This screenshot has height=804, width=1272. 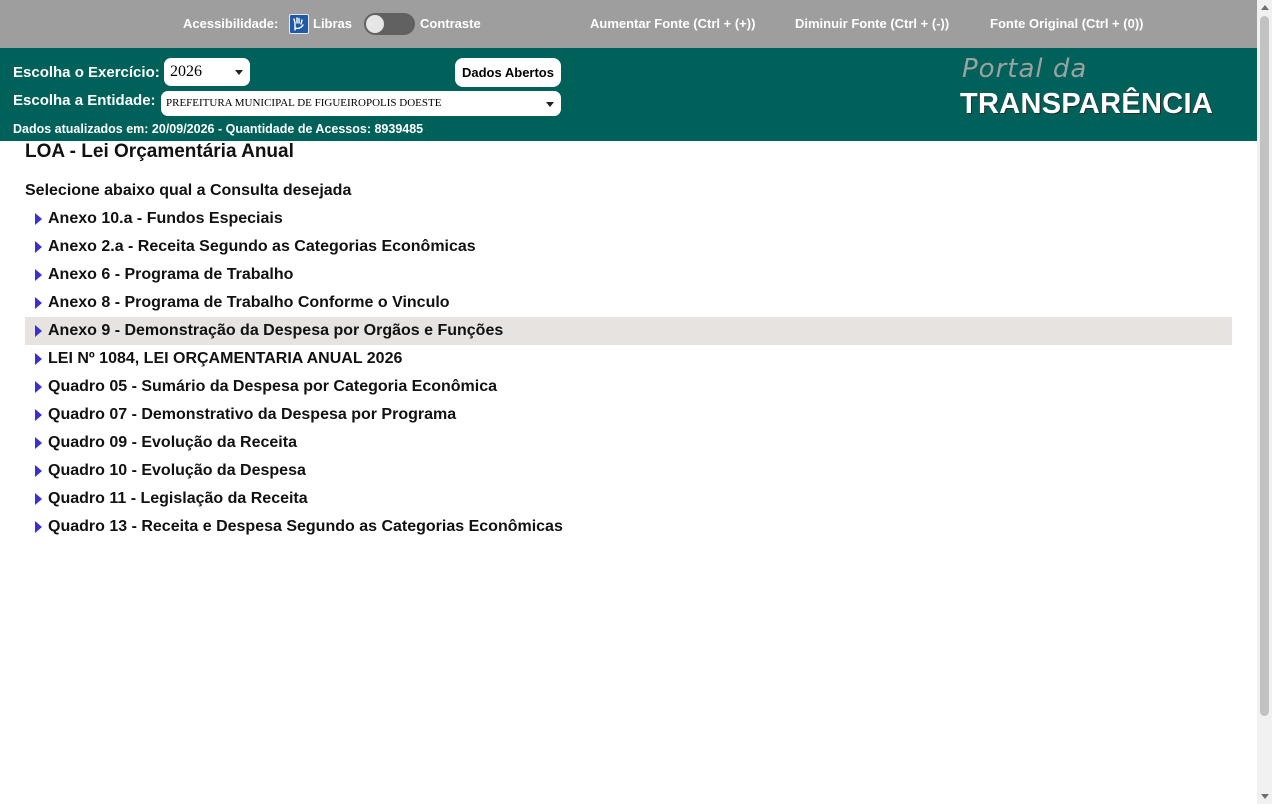 What do you see at coordinates (1265, 796) in the screenshot?
I see `scroll-down-icon` at bounding box center [1265, 796].